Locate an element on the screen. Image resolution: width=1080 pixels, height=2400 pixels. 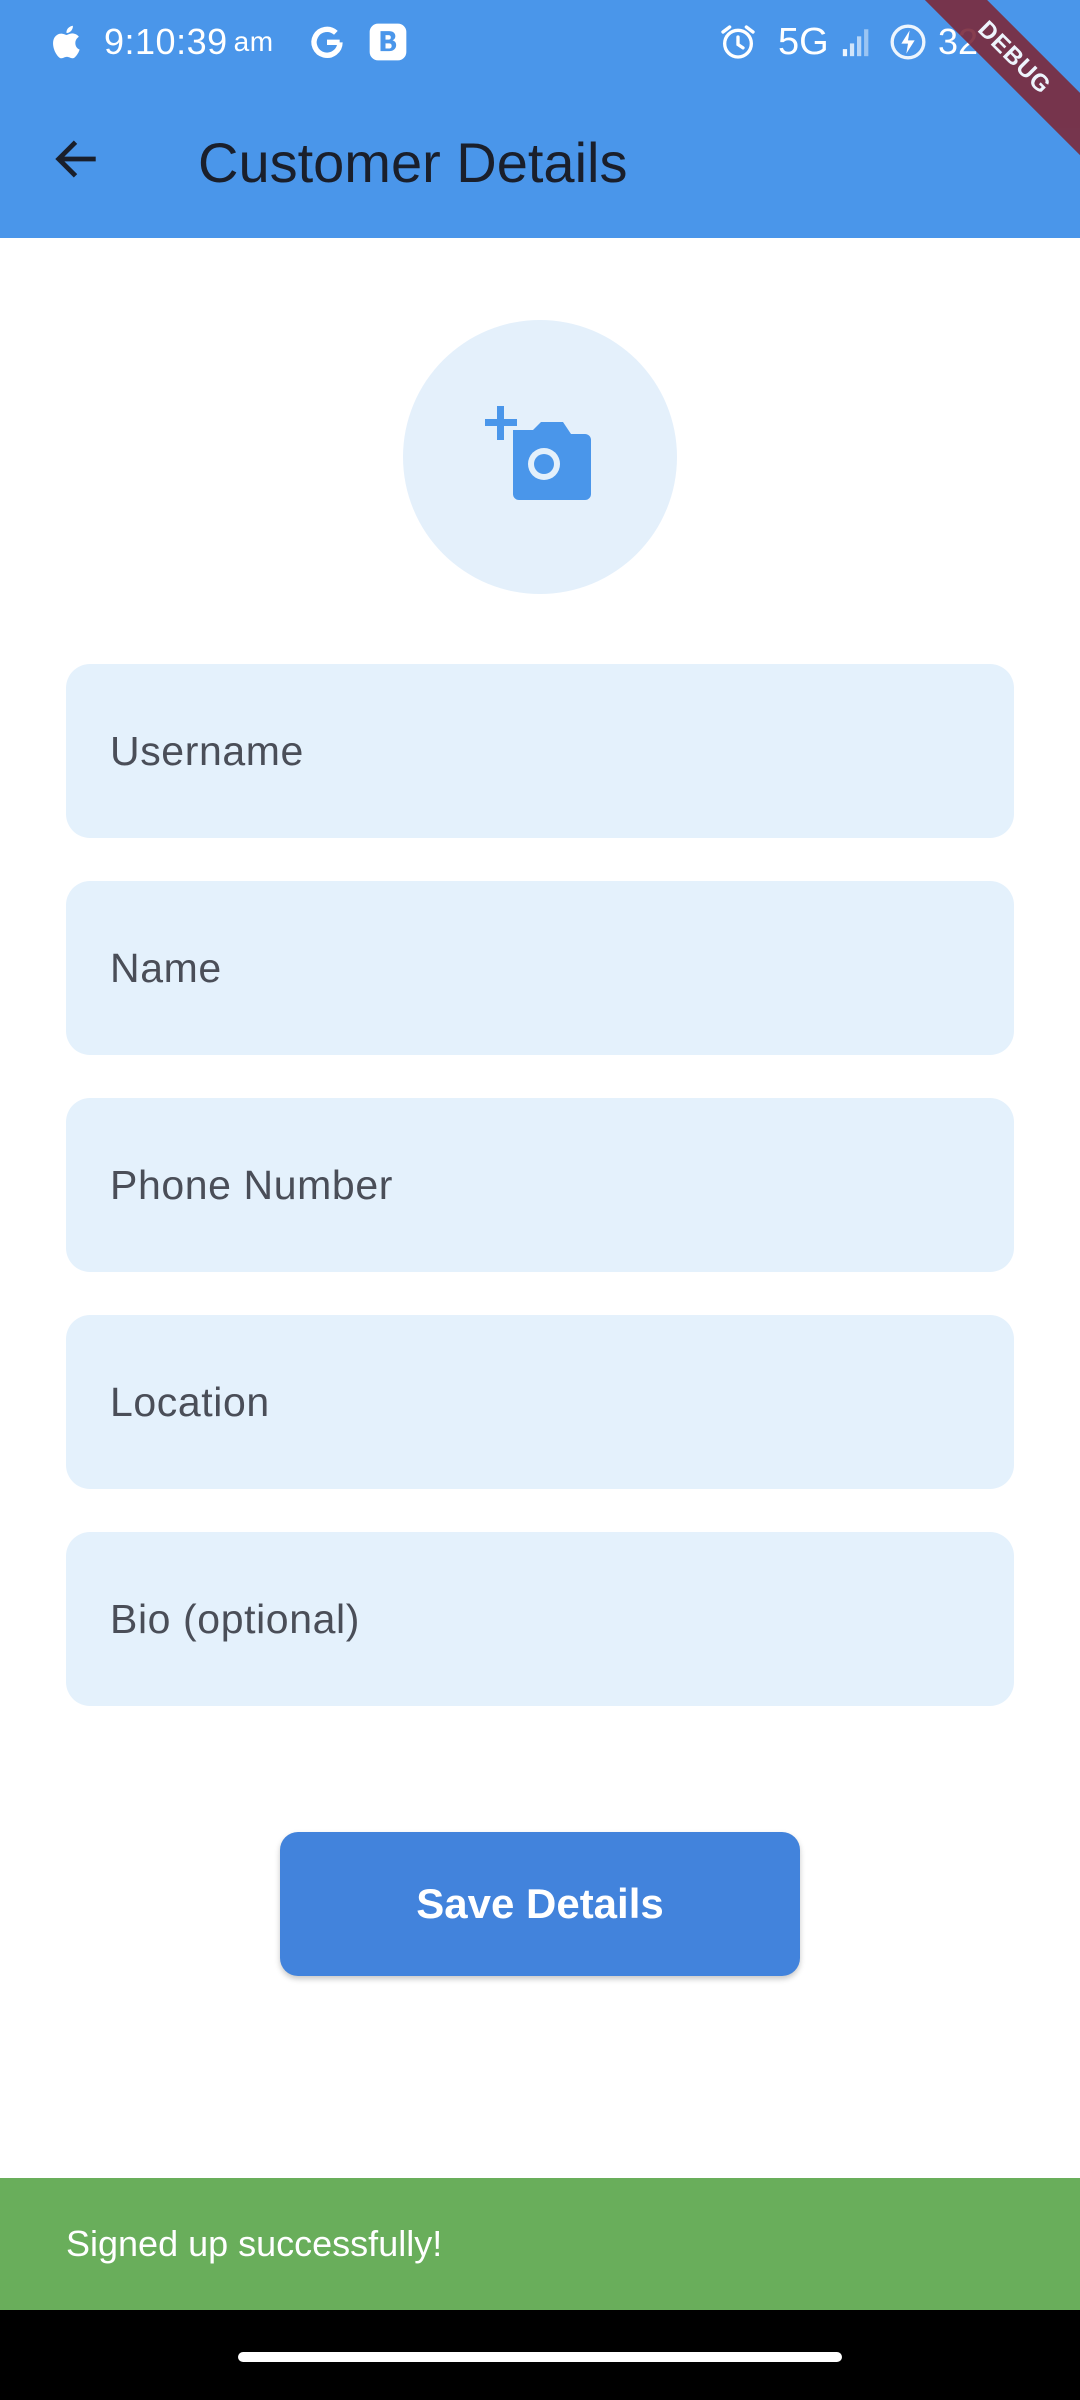
location-field is located at coordinates (540, 1402).